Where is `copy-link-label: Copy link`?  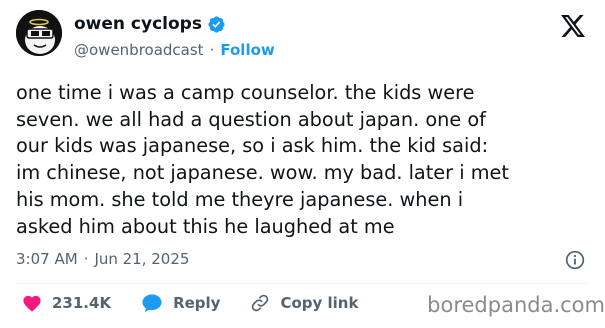 copy-link-label: Copy link is located at coordinates (319, 303).